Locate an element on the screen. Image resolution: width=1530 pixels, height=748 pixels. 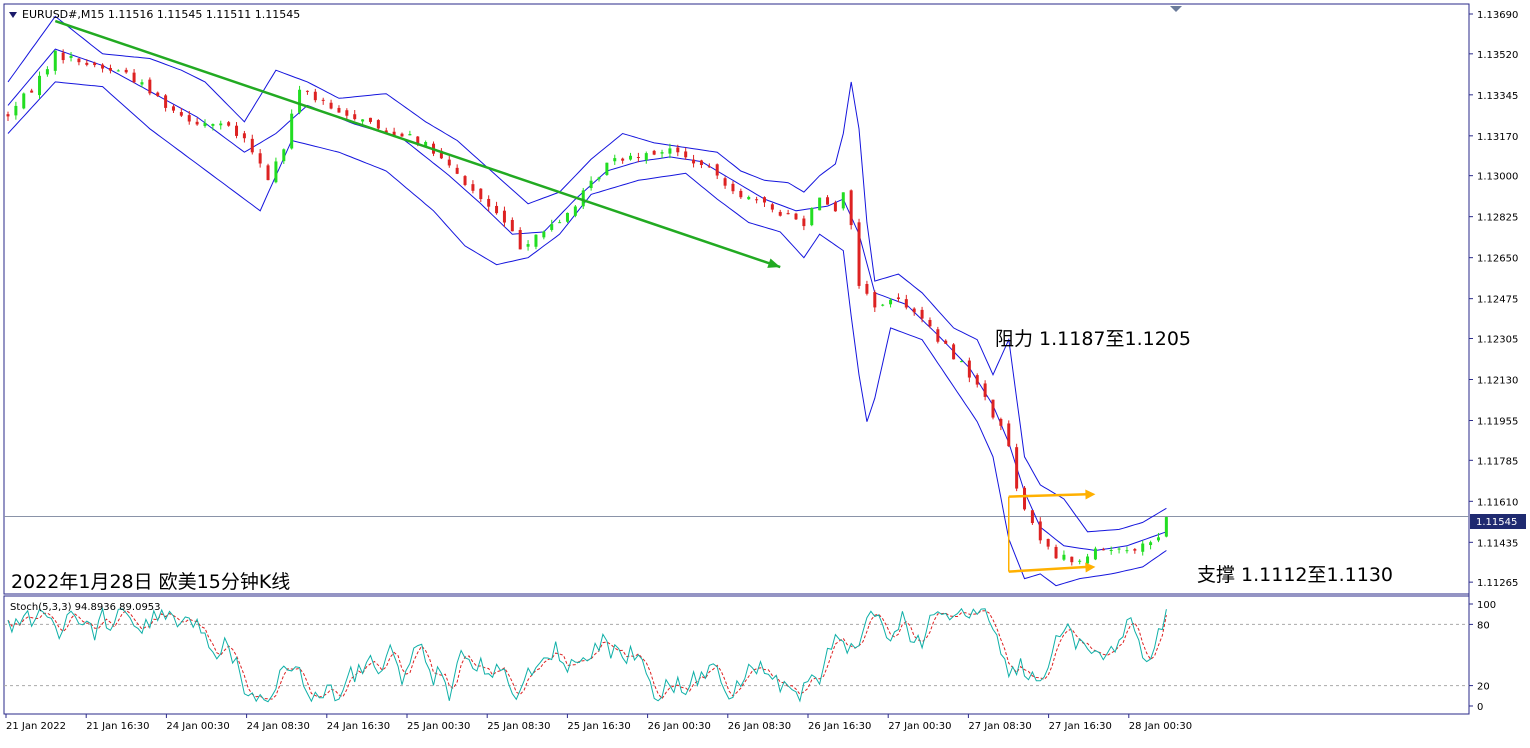
price-tick-label: 1.12130 is located at coordinates (1497, 380).